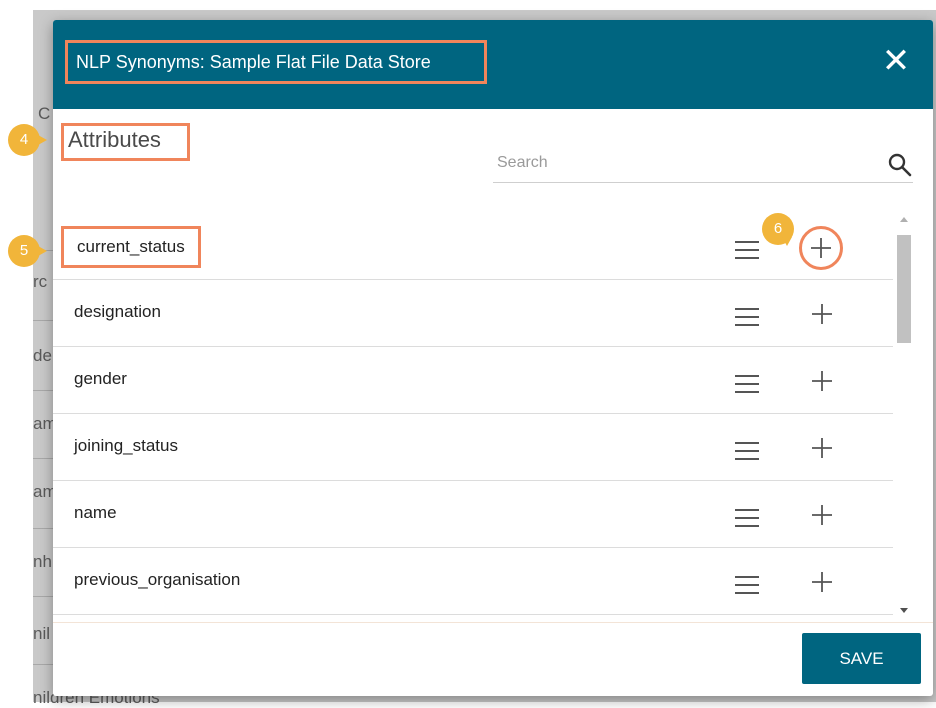 The image size is (936, 708). I want to click on attribute-name: joining_status, so click(126, 445).